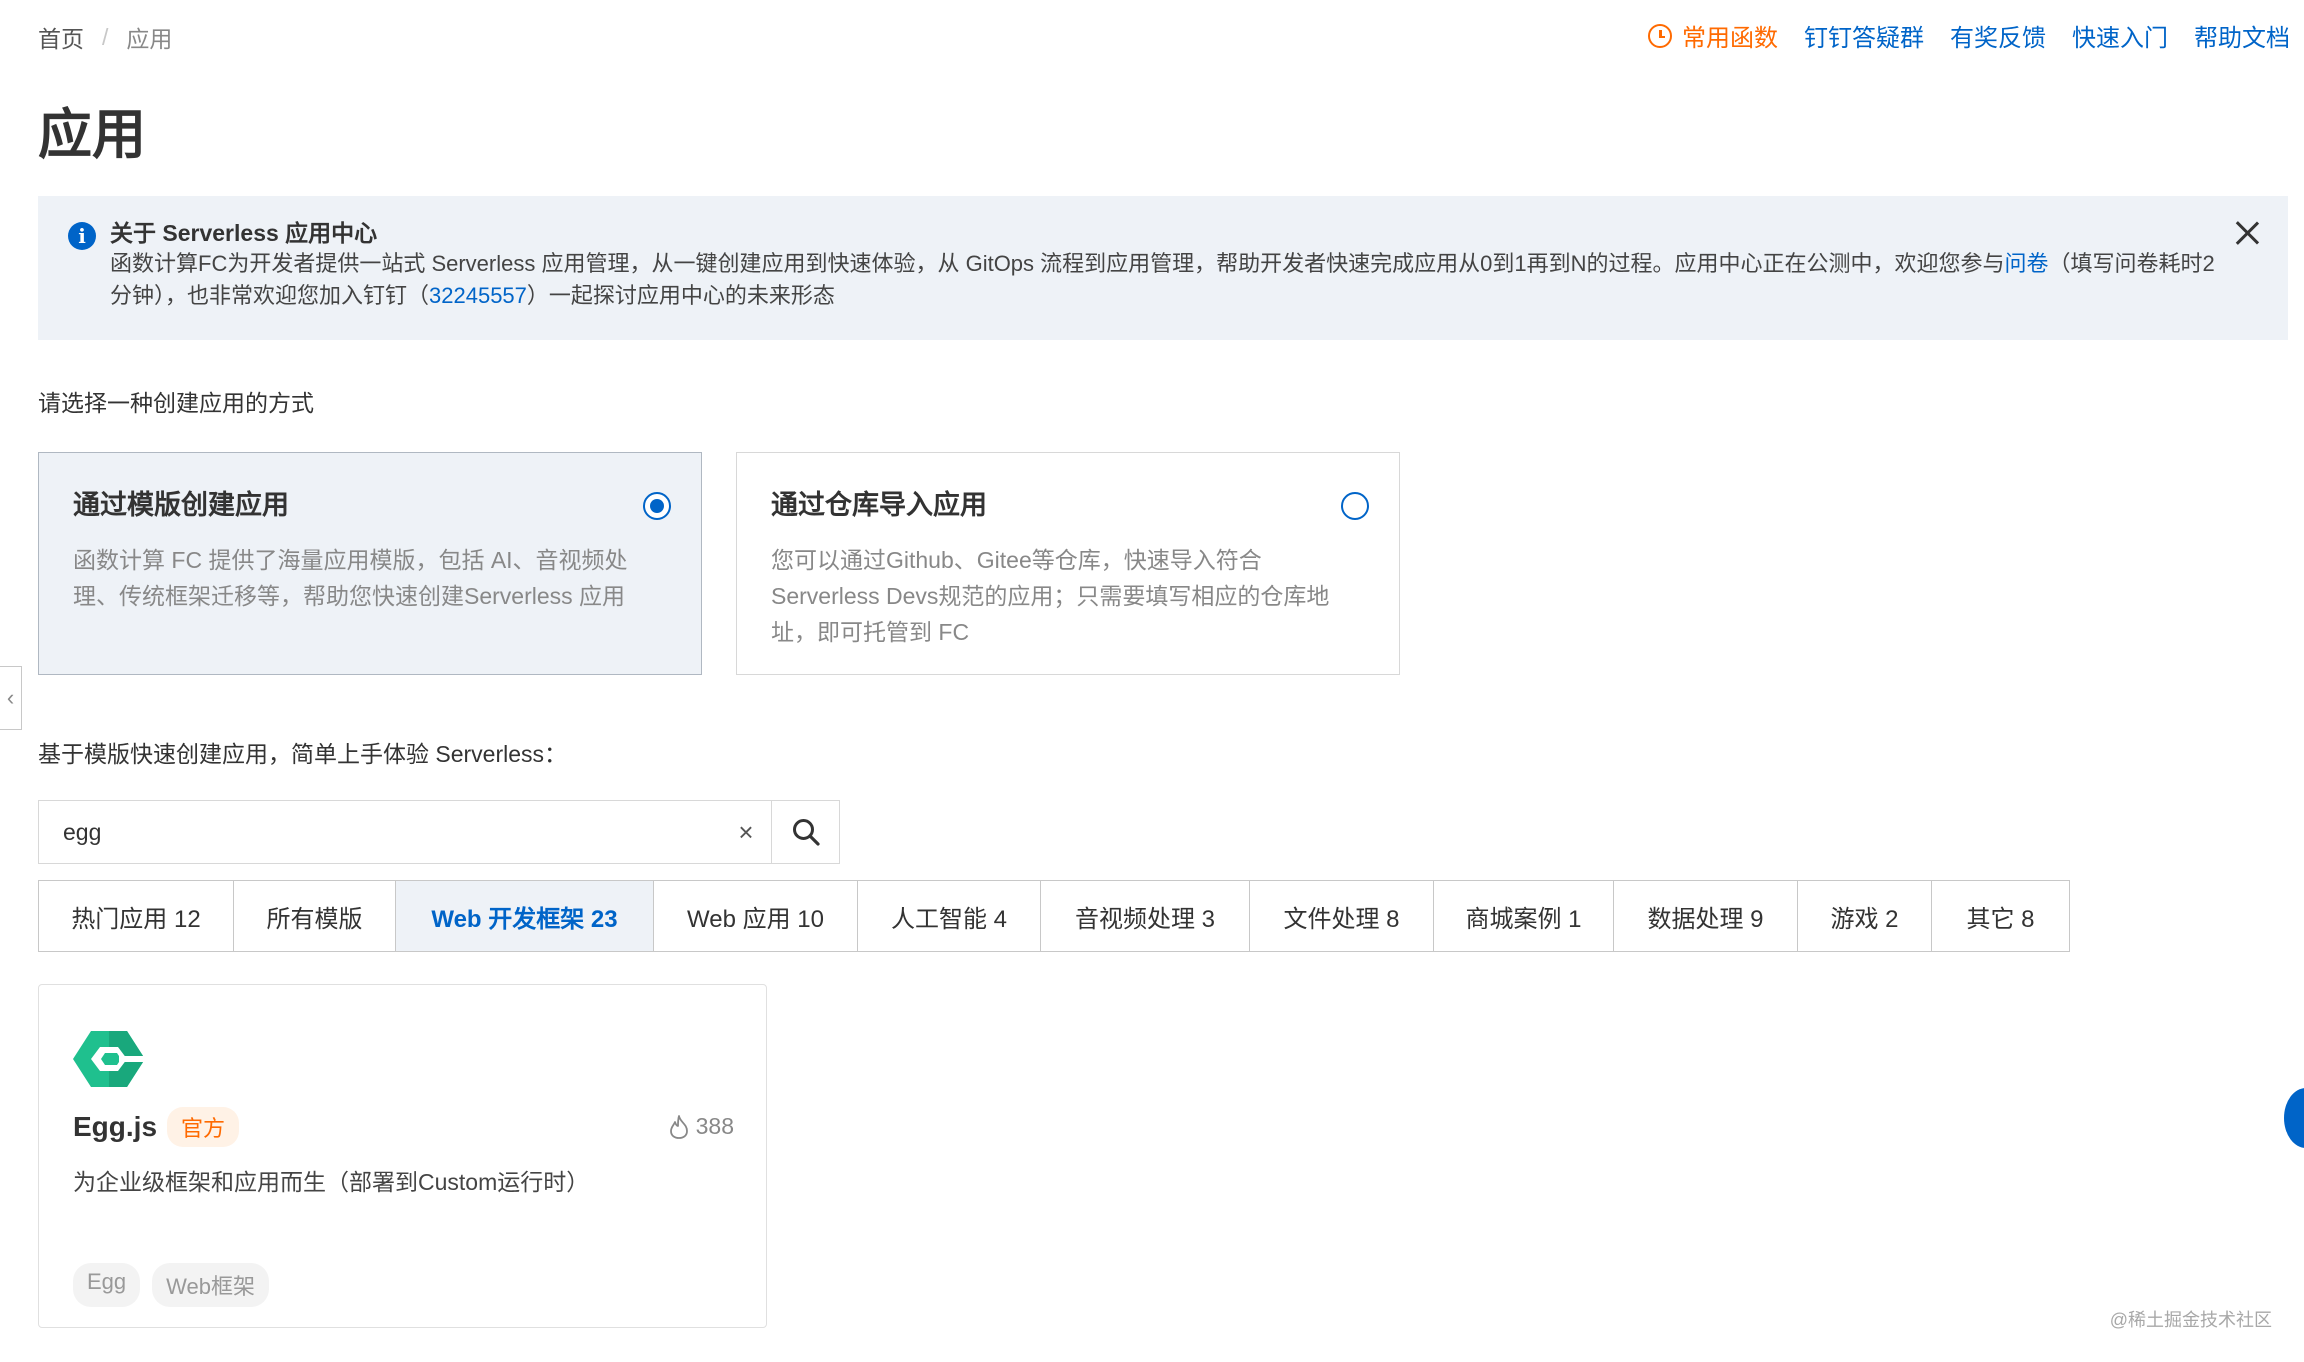  Describe the element at coordinates (331, 1182) in the screenshot. I see `app-description: 为企业级框架和应用而生（部署到Custom运行时）` at that location.